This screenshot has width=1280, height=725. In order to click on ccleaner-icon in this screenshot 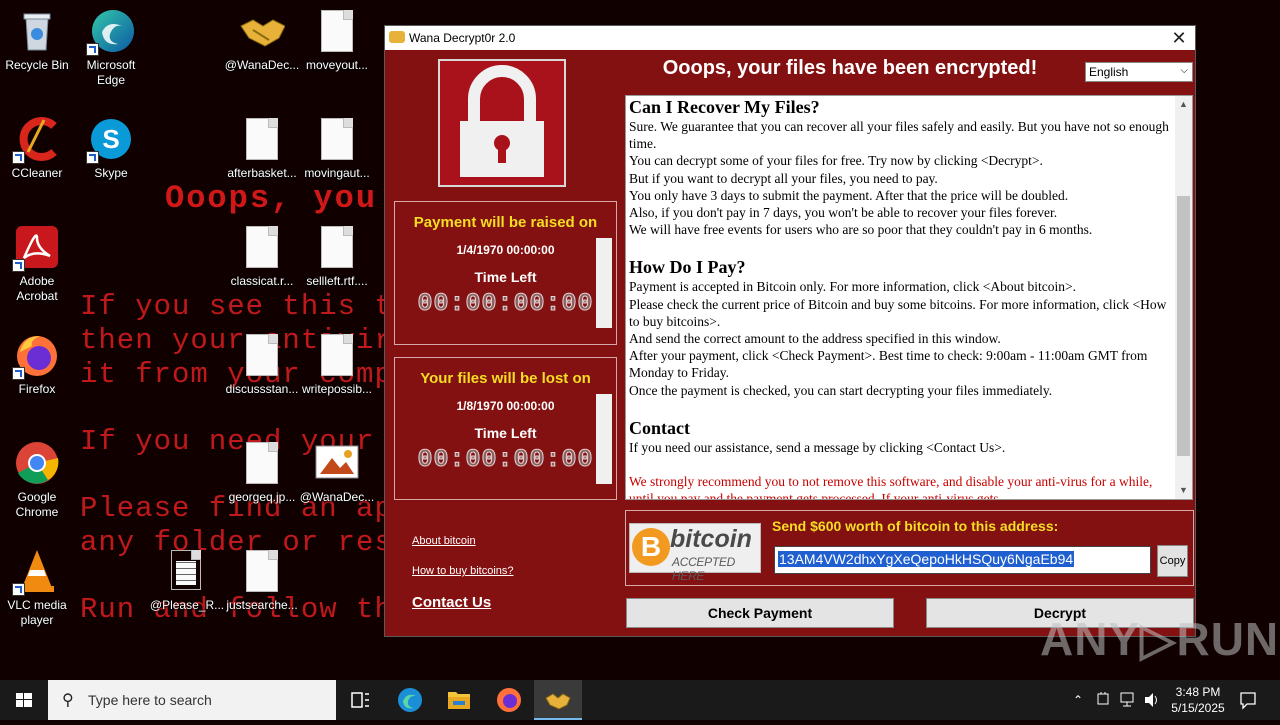, I will do `click(36, 140)`.